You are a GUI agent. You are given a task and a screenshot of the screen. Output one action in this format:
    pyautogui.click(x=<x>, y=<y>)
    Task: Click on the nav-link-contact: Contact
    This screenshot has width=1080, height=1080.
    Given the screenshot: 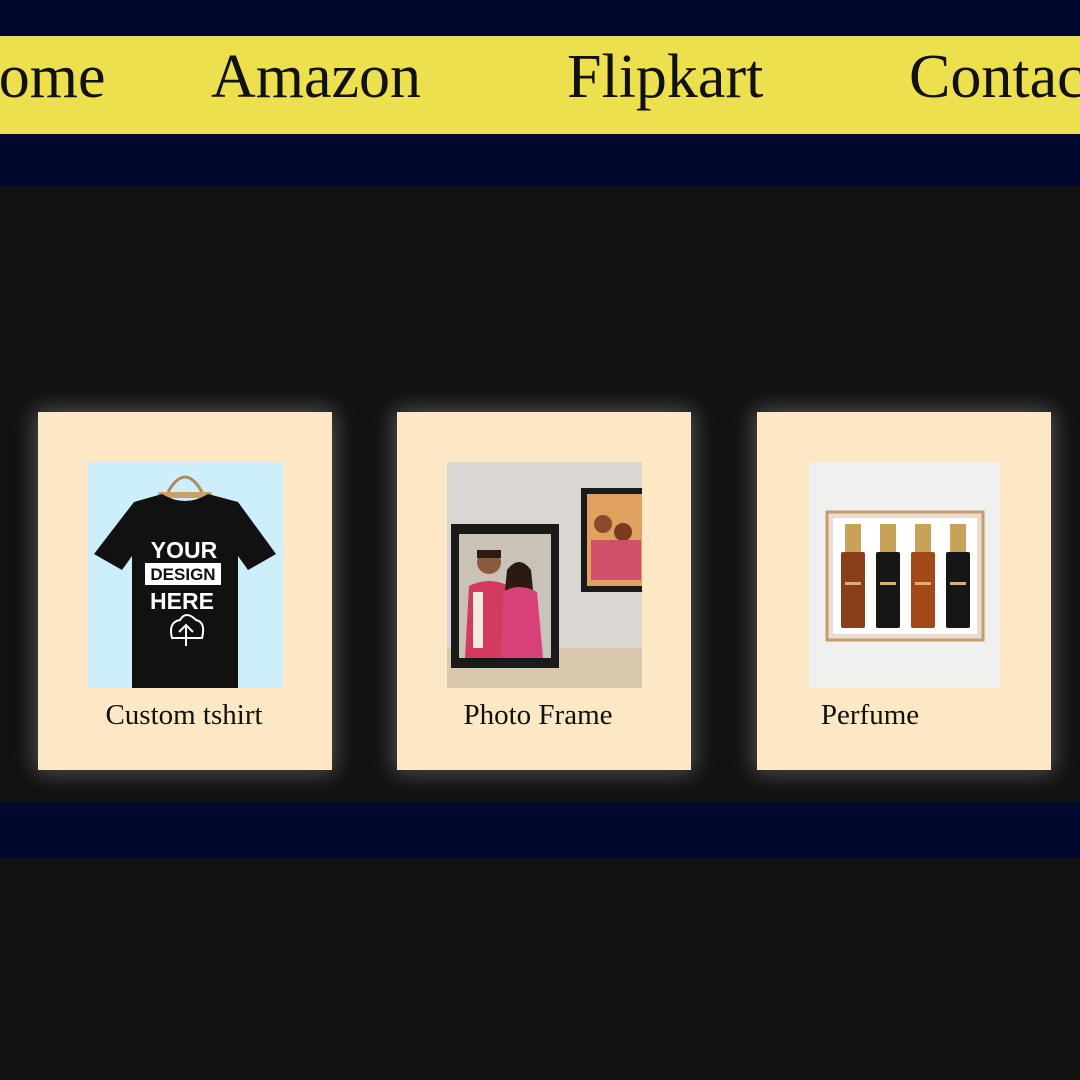 What is the action you would take?
    pyautogui.click(x=994, y=85)
    